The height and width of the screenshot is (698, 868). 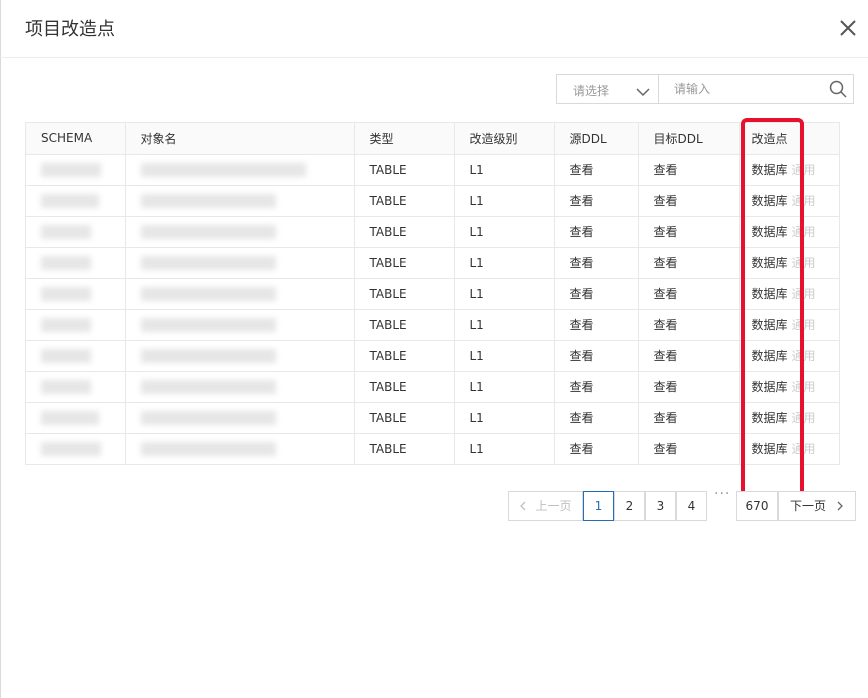 What do you see at coordinates (746, 89) in the screenshot?
I see `search-input` at bounding box center [746, 89].